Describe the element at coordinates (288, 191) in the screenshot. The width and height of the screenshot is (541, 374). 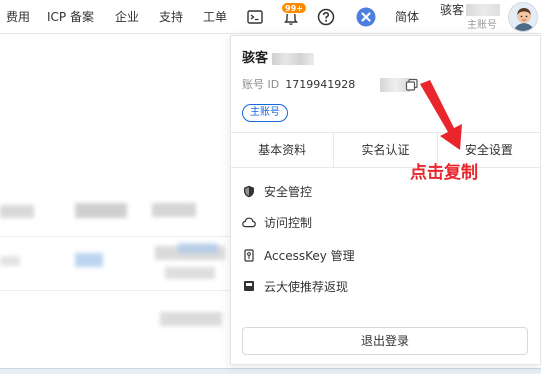
I see `menu-item-label: 安全管控` at that location.